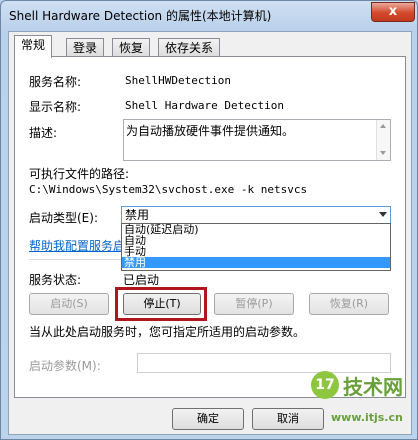 The height and width of the screenshot is (440, 418). Describe the element at coordinates (383, 140) in the screenshot. I see `description-scrollbar` at that location.